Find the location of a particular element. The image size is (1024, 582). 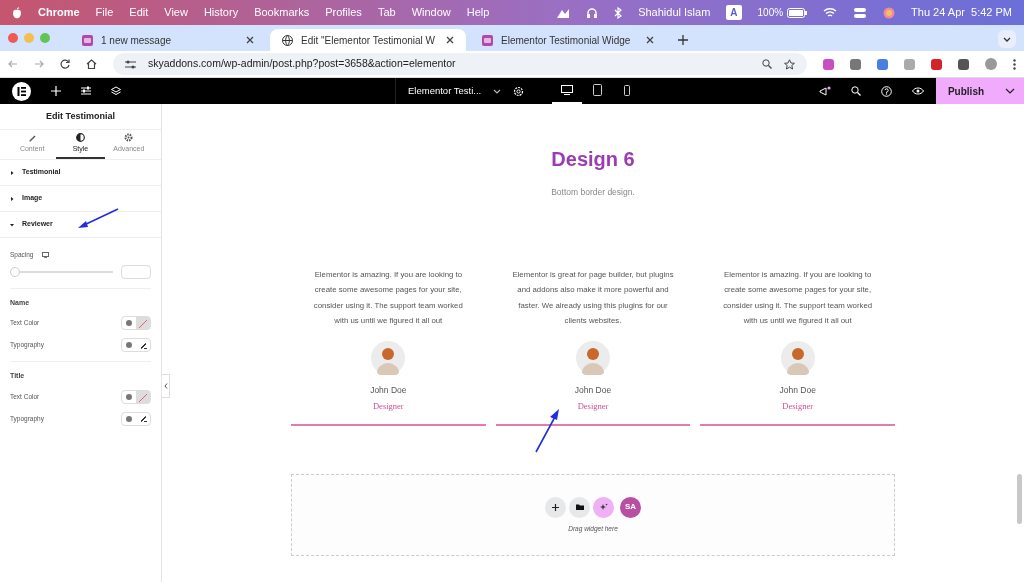

template-library-button is located at coordinates (579, 507).